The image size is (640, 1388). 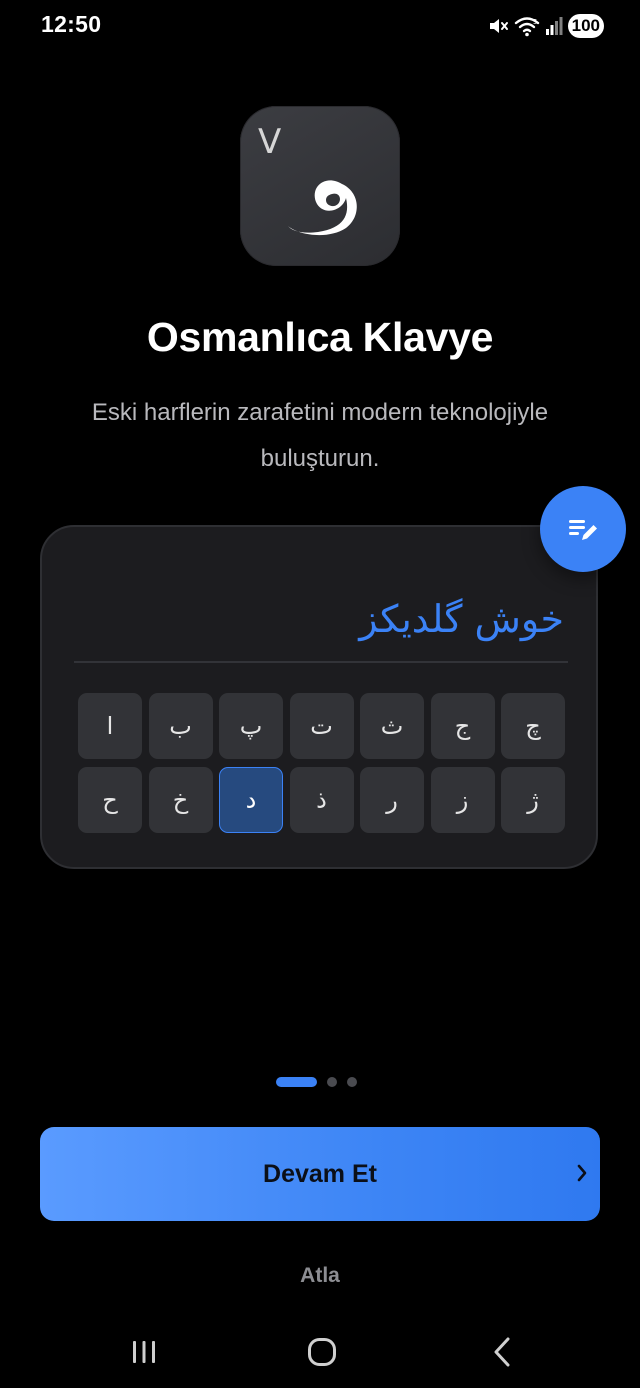 I want to click on navigation-bar, so click(x=320, y=1354).